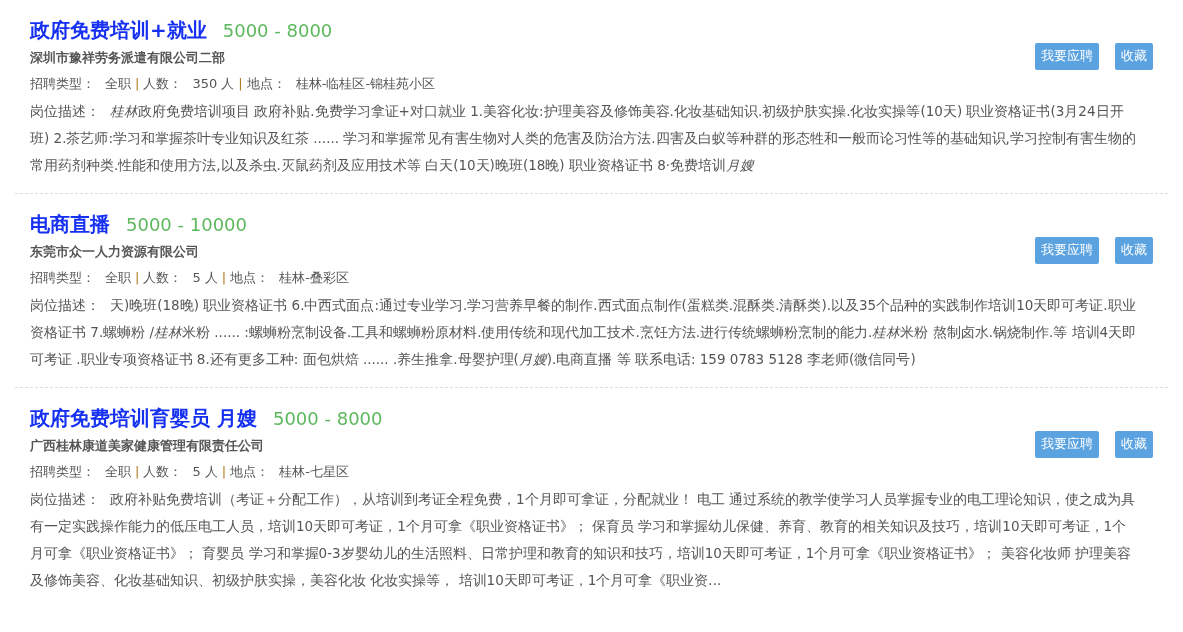  What do you see at coordinates (128, 58) in the screenshot?
I see `company-name: 深圳市豫祥劳务派遣有限公司二部` at bounding box center [128, 58].